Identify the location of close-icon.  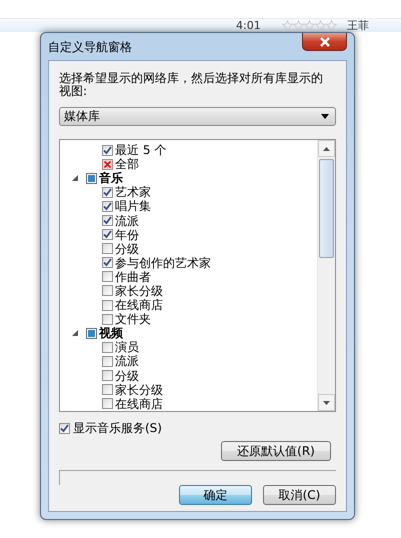
(324, 41).